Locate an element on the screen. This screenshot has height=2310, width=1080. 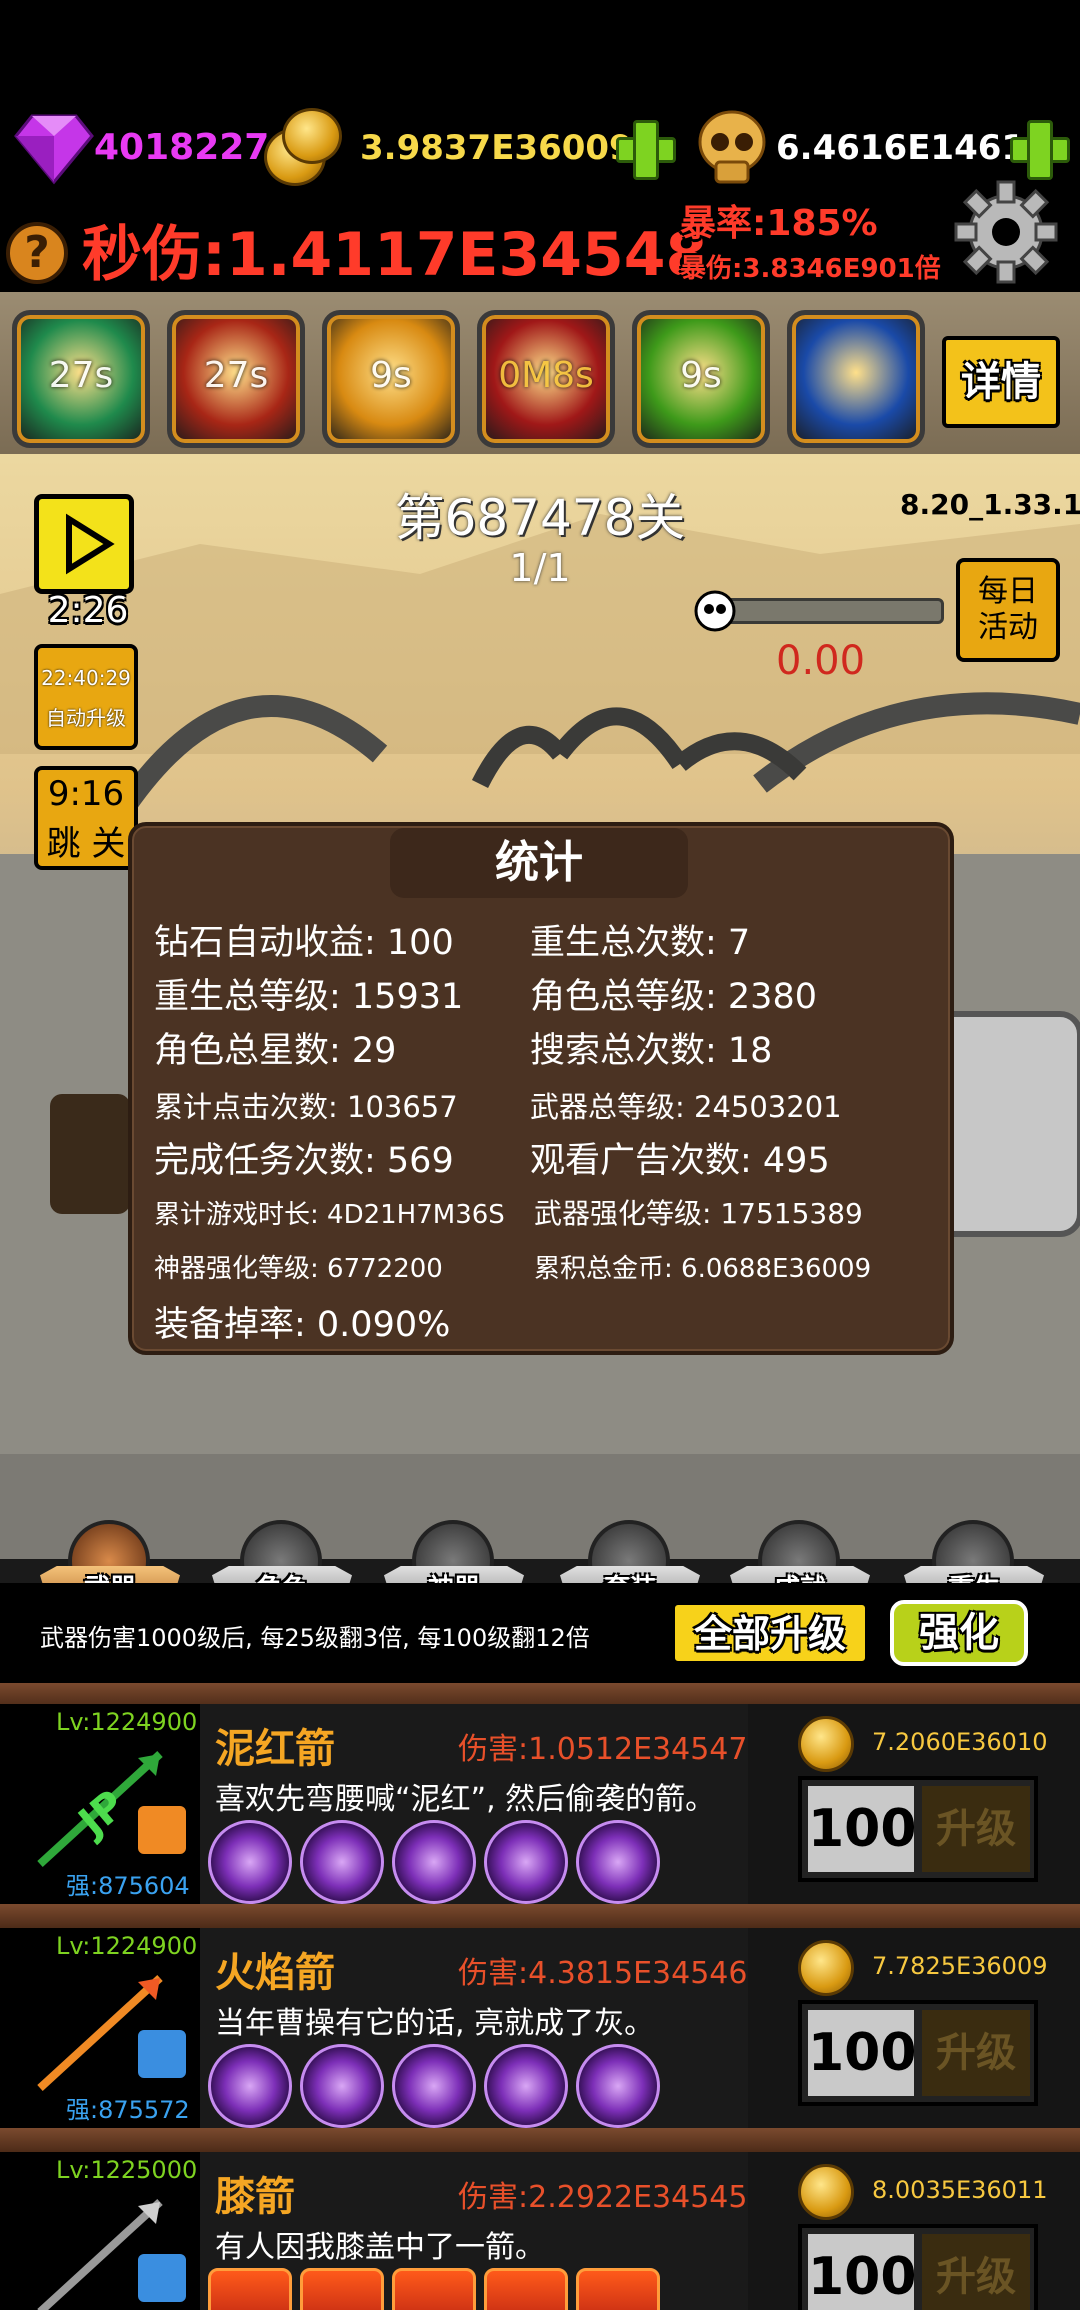
skip-time: 9:16 is located at coordinates (86, 794).